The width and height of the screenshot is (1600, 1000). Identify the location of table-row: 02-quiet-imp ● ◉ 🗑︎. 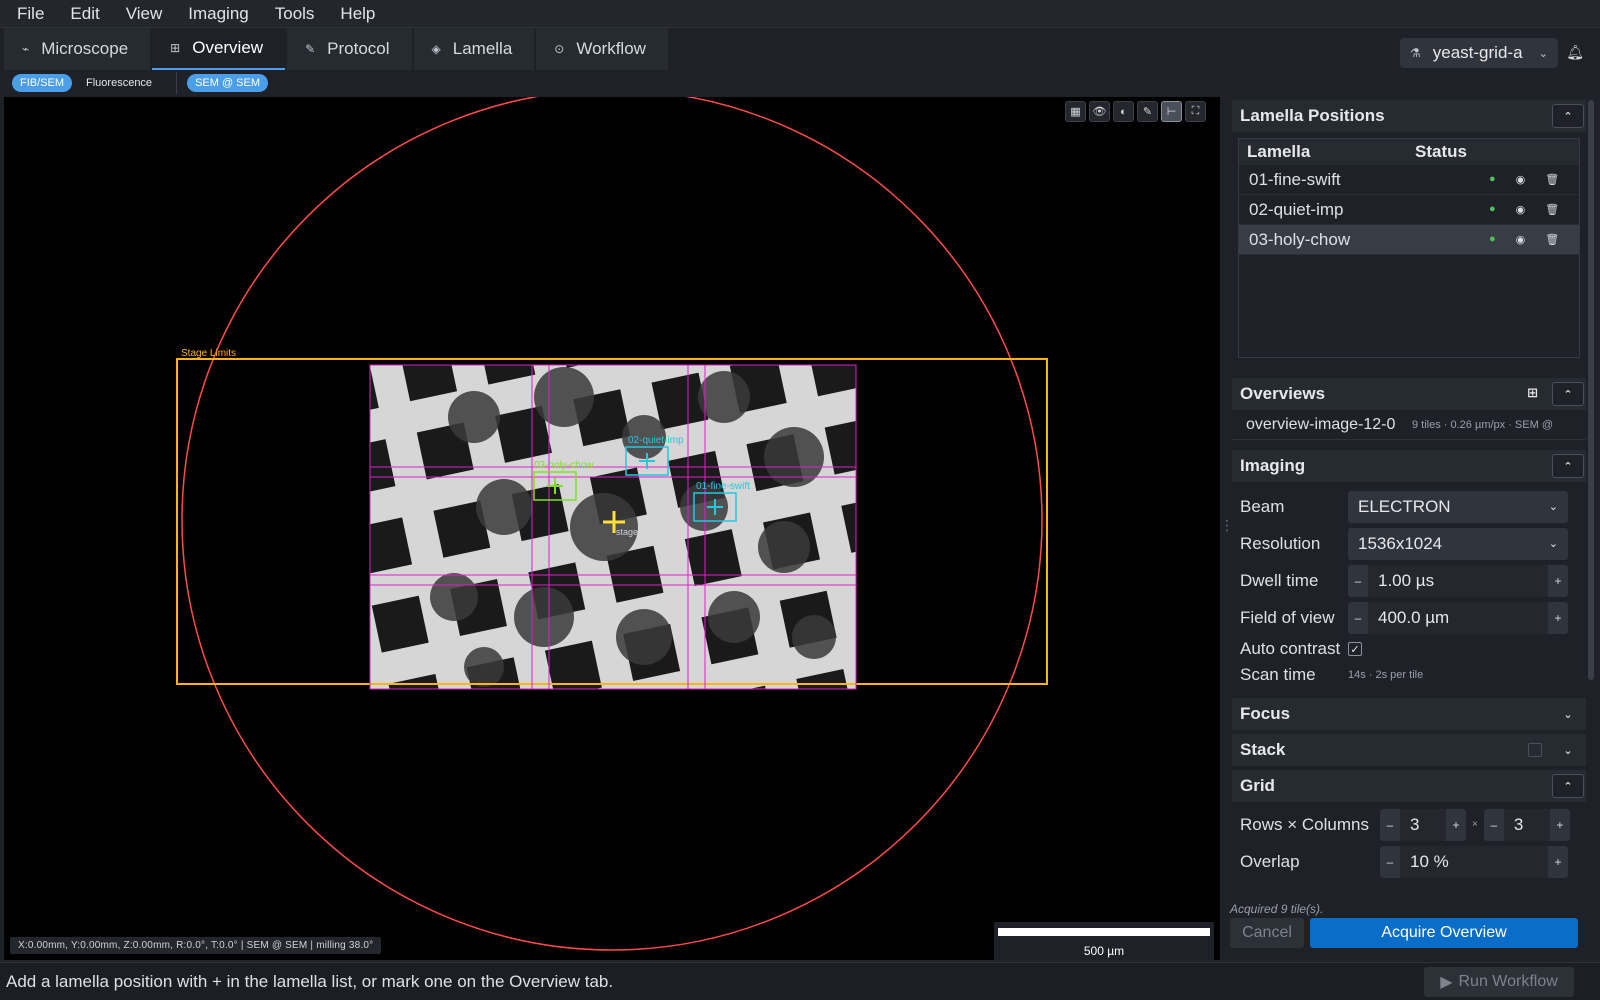
(1409, 210).